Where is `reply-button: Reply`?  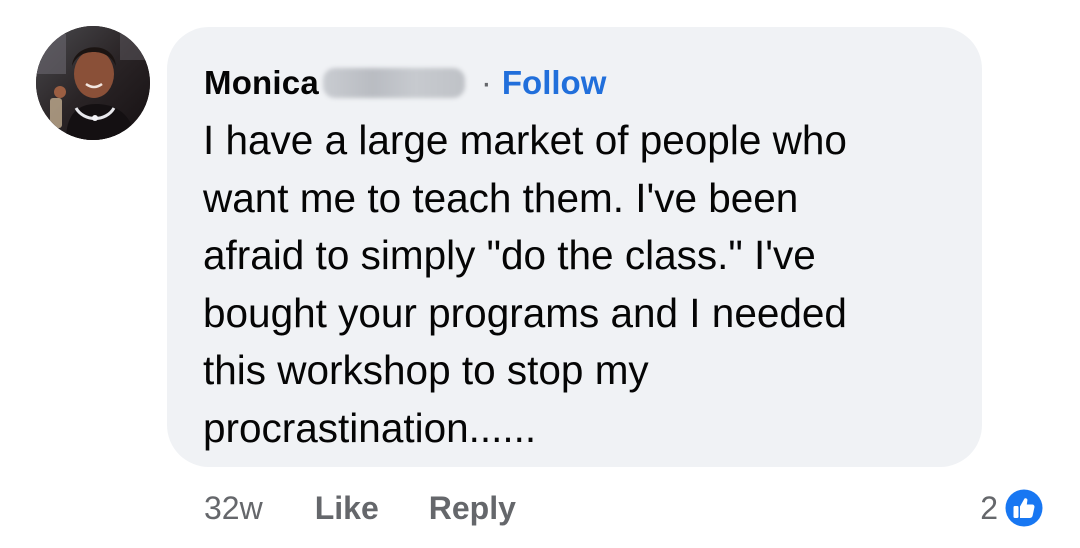 reply-button: Reply is located at coordinates (472, 508).